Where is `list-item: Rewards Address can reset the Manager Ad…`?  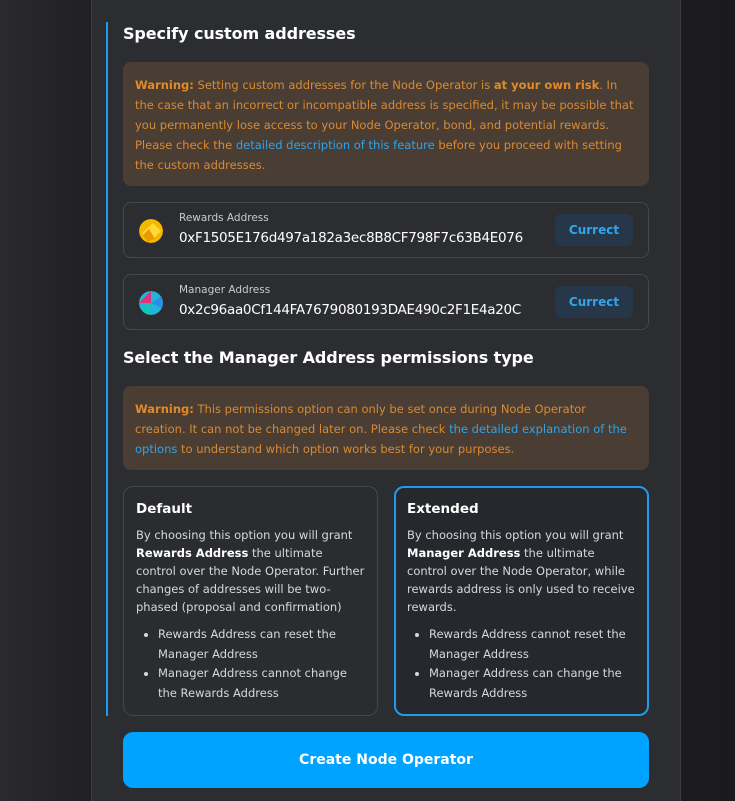 list-item: Rewards Address can reset the Manager Ad… is located at coordinates (261, 644).